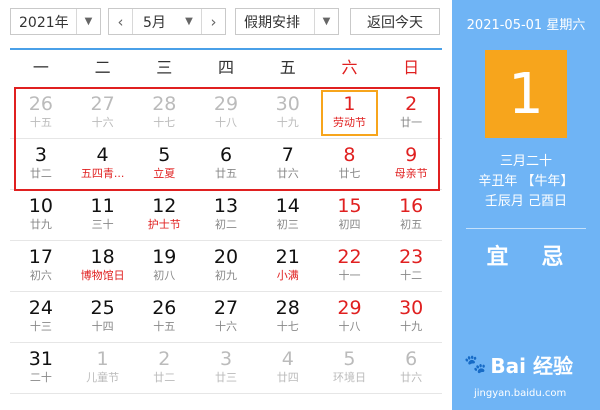 The height and width of the screenshot is (410, 600). I want to click on lunar-or-festival: 小满, so click(287, 275).